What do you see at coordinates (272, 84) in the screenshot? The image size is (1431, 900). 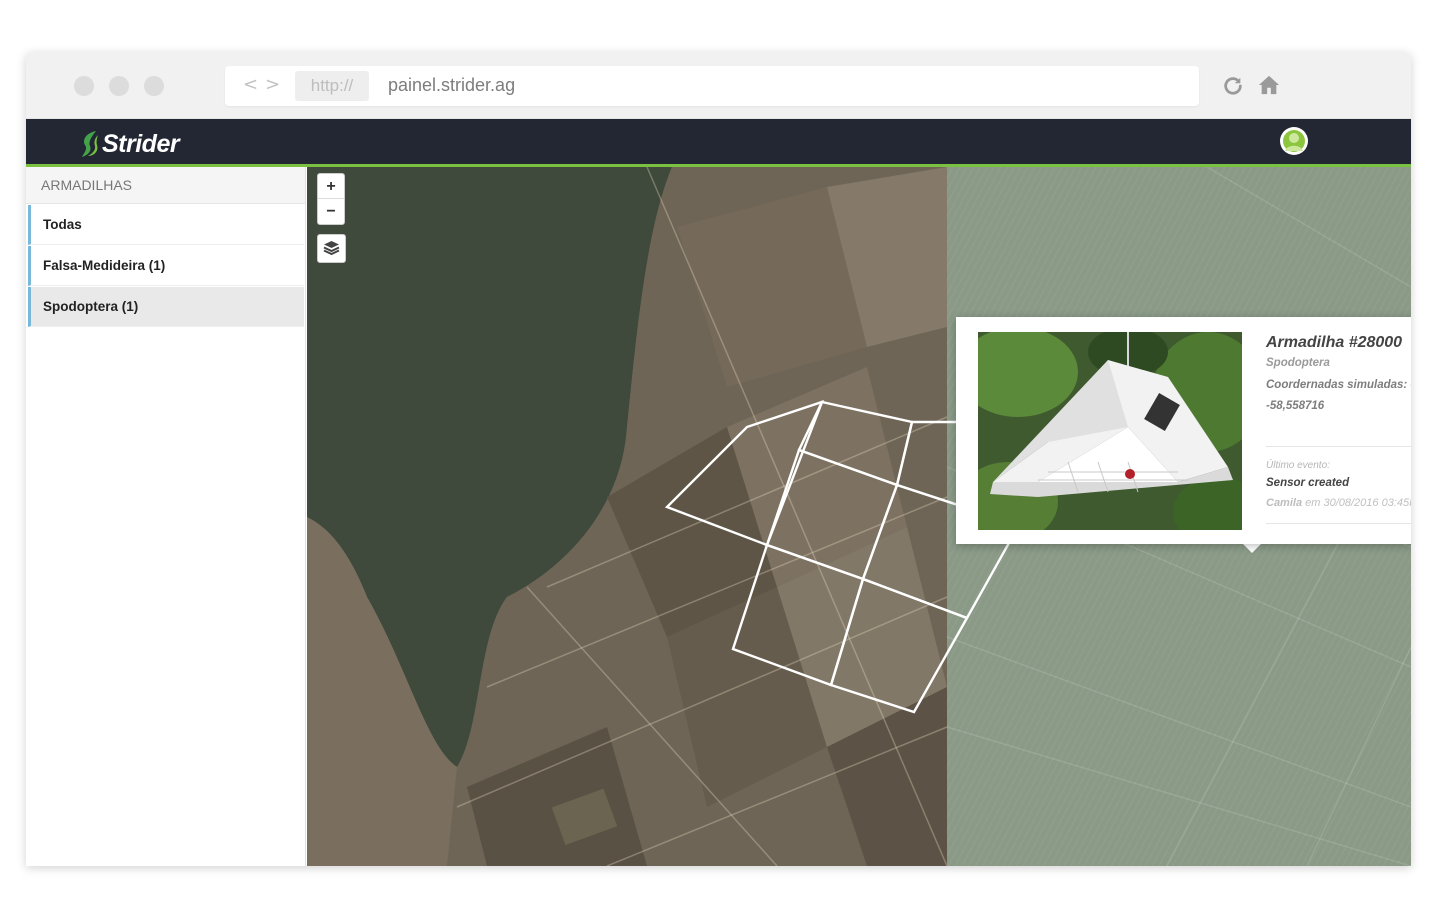 I see `forward-arrow-icon: >` at bounding box center [272, 84].